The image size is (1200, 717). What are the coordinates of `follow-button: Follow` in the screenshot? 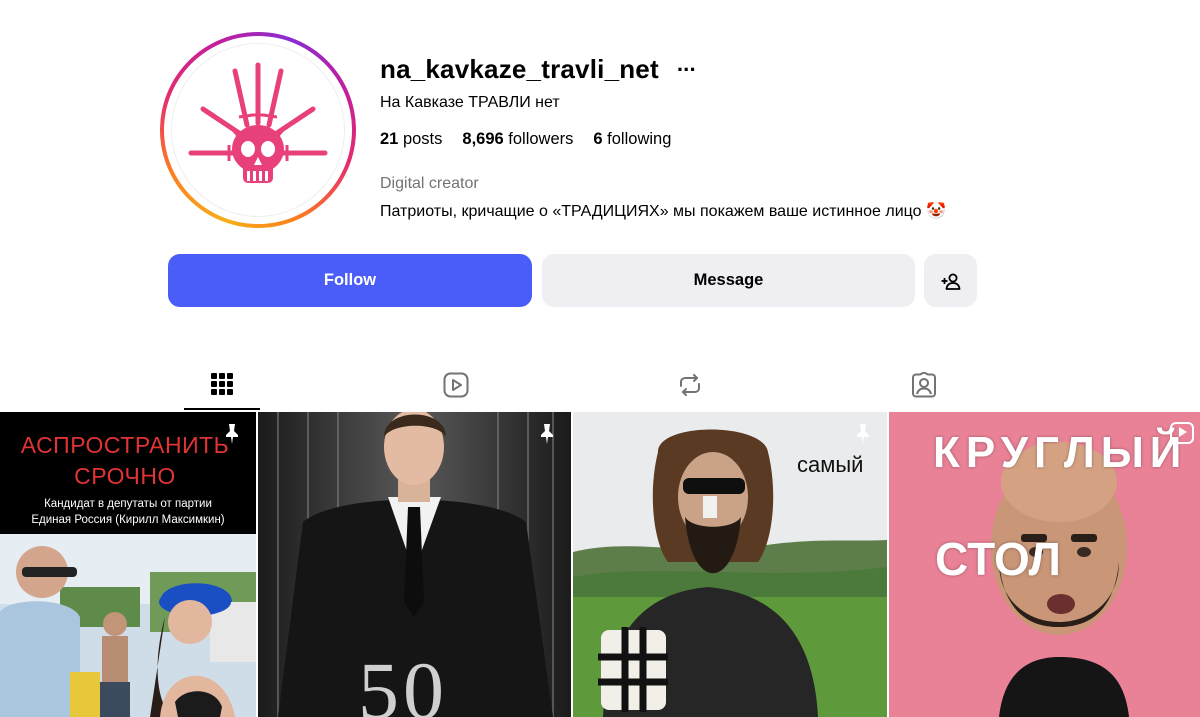 It's located at (350, 280).